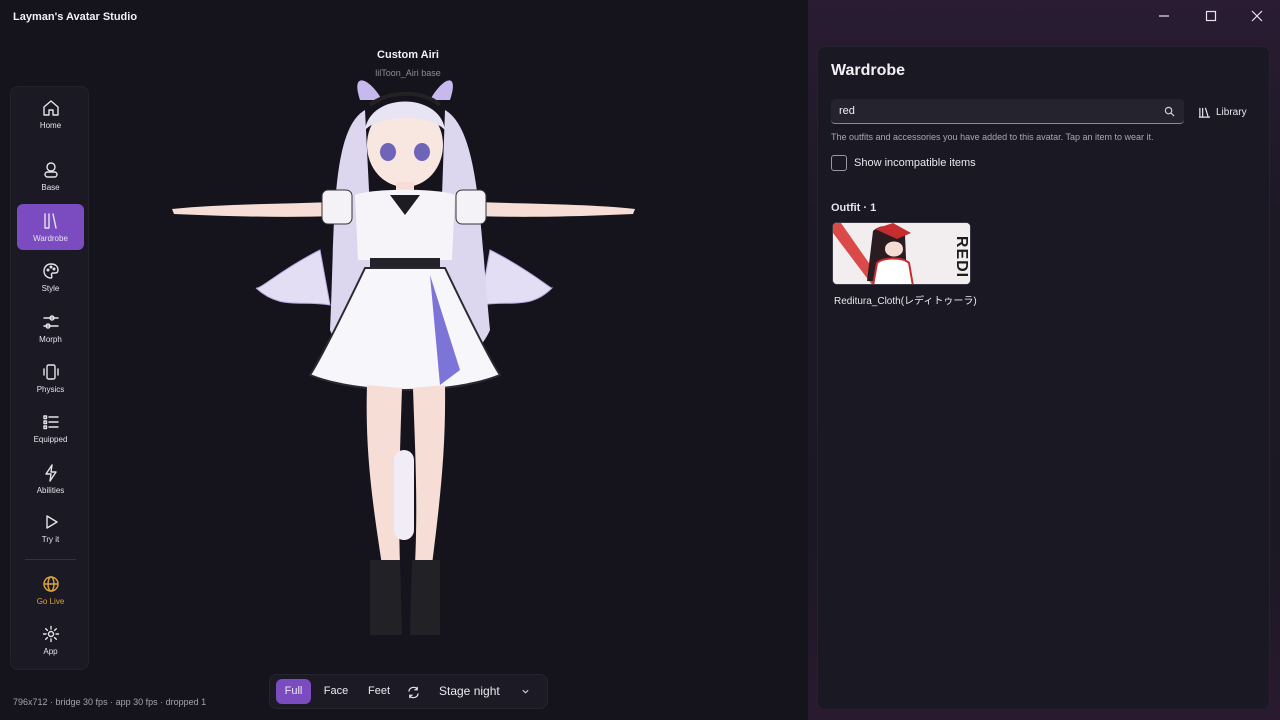 This screenshot has width=1280, height=720. I want to click on avatar-name: Custom Airi, so click(408, 55).